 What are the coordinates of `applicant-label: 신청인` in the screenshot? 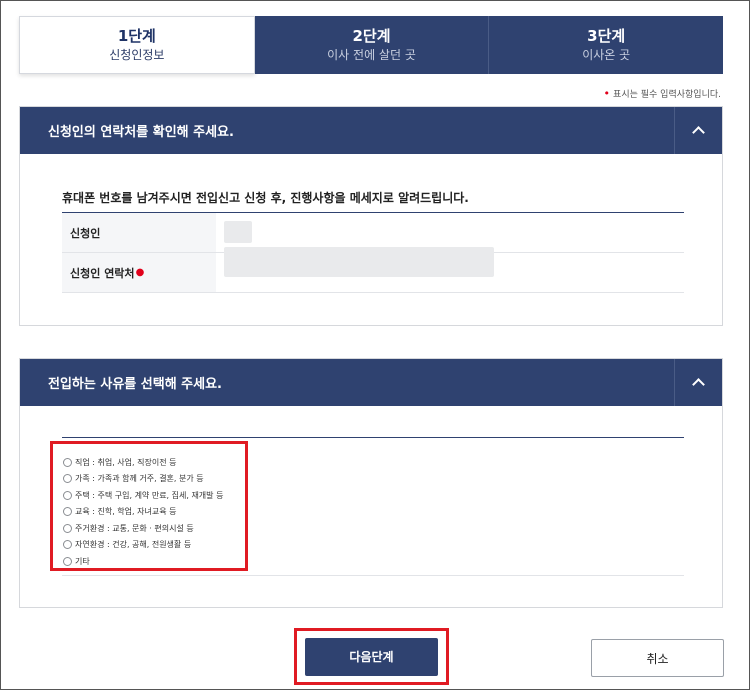 It's located at (139, 232).